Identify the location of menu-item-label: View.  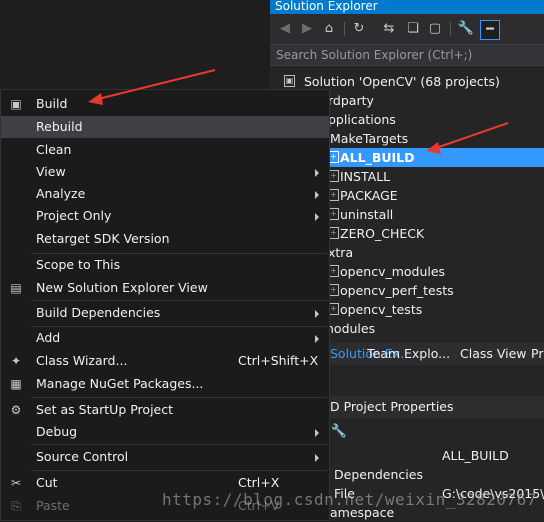
(51, 171).